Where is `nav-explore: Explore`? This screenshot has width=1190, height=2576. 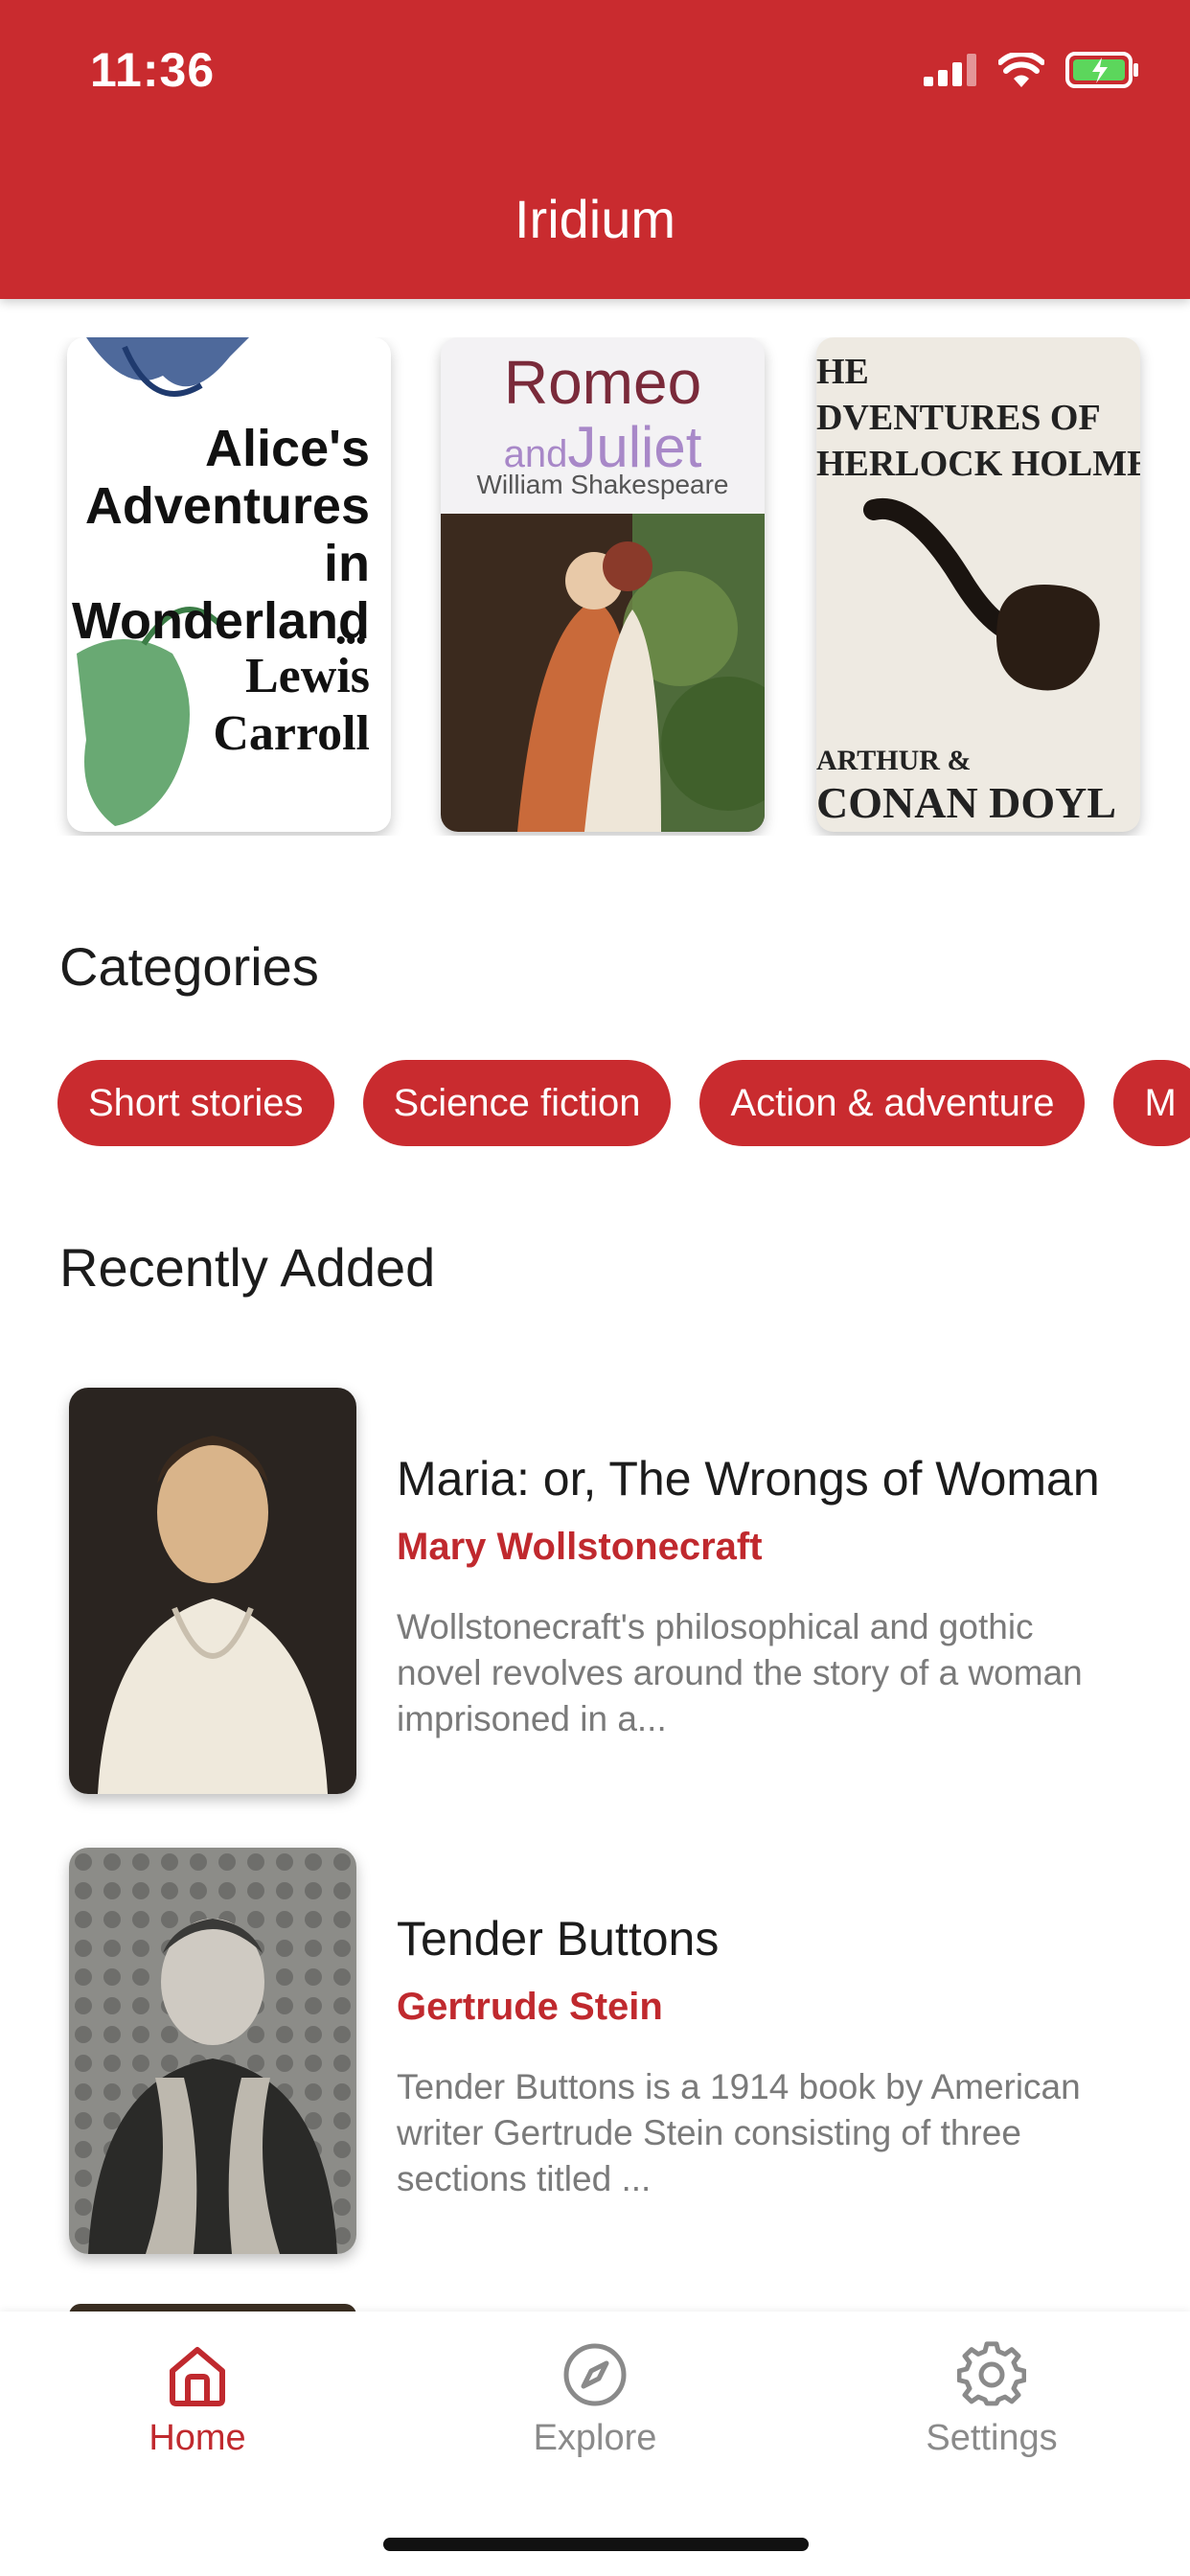
nav-explore: Explore is located at coordinates (595, 2399).